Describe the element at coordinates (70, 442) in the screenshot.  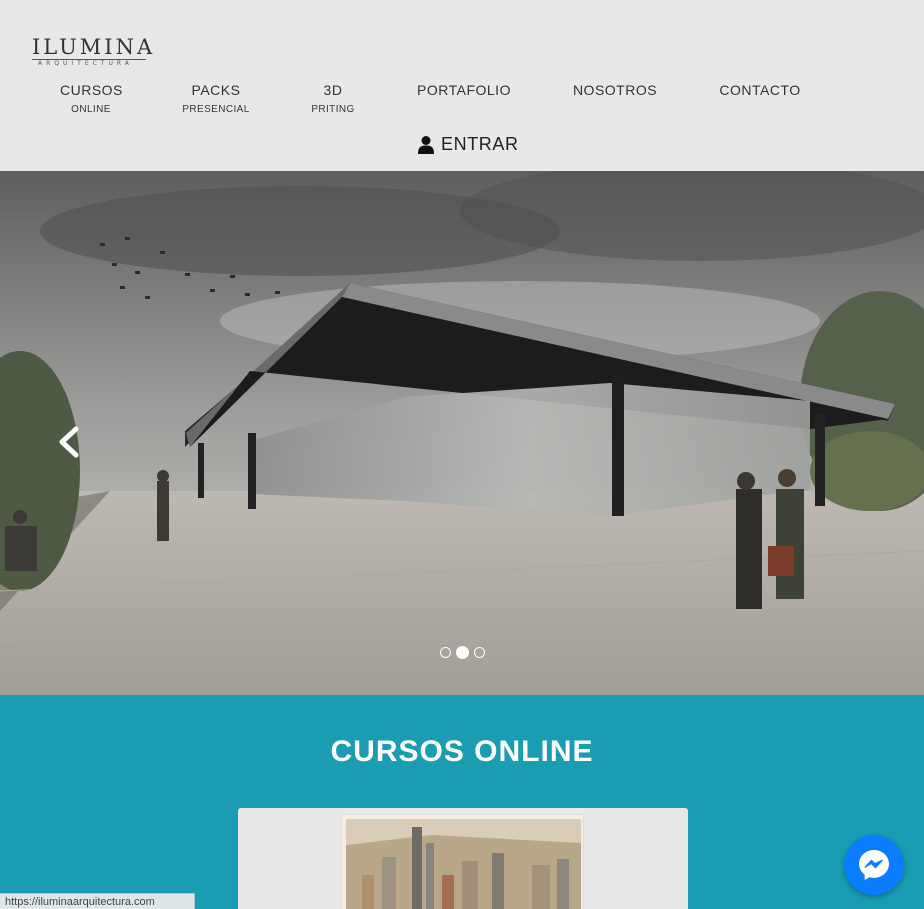
I see `chevron-left-icon` at that location.